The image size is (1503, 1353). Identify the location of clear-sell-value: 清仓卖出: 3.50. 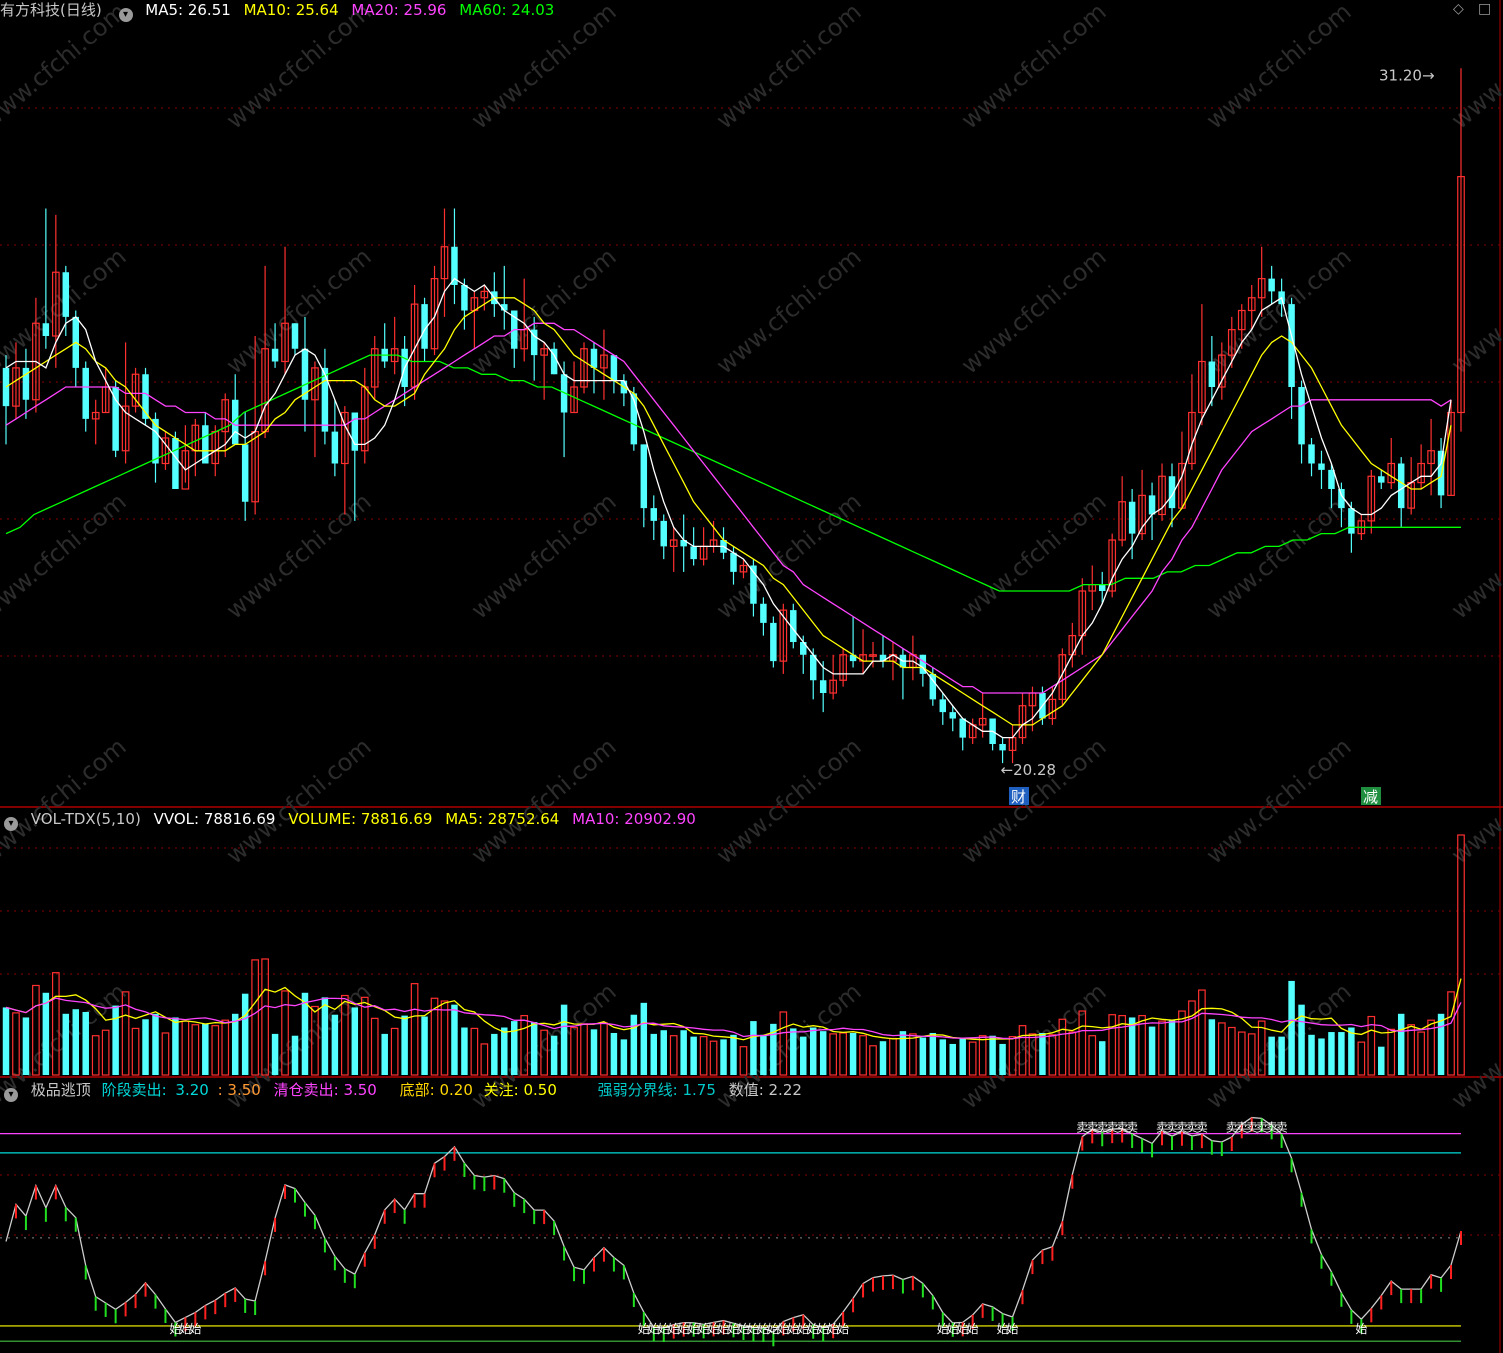
(325, 1090).